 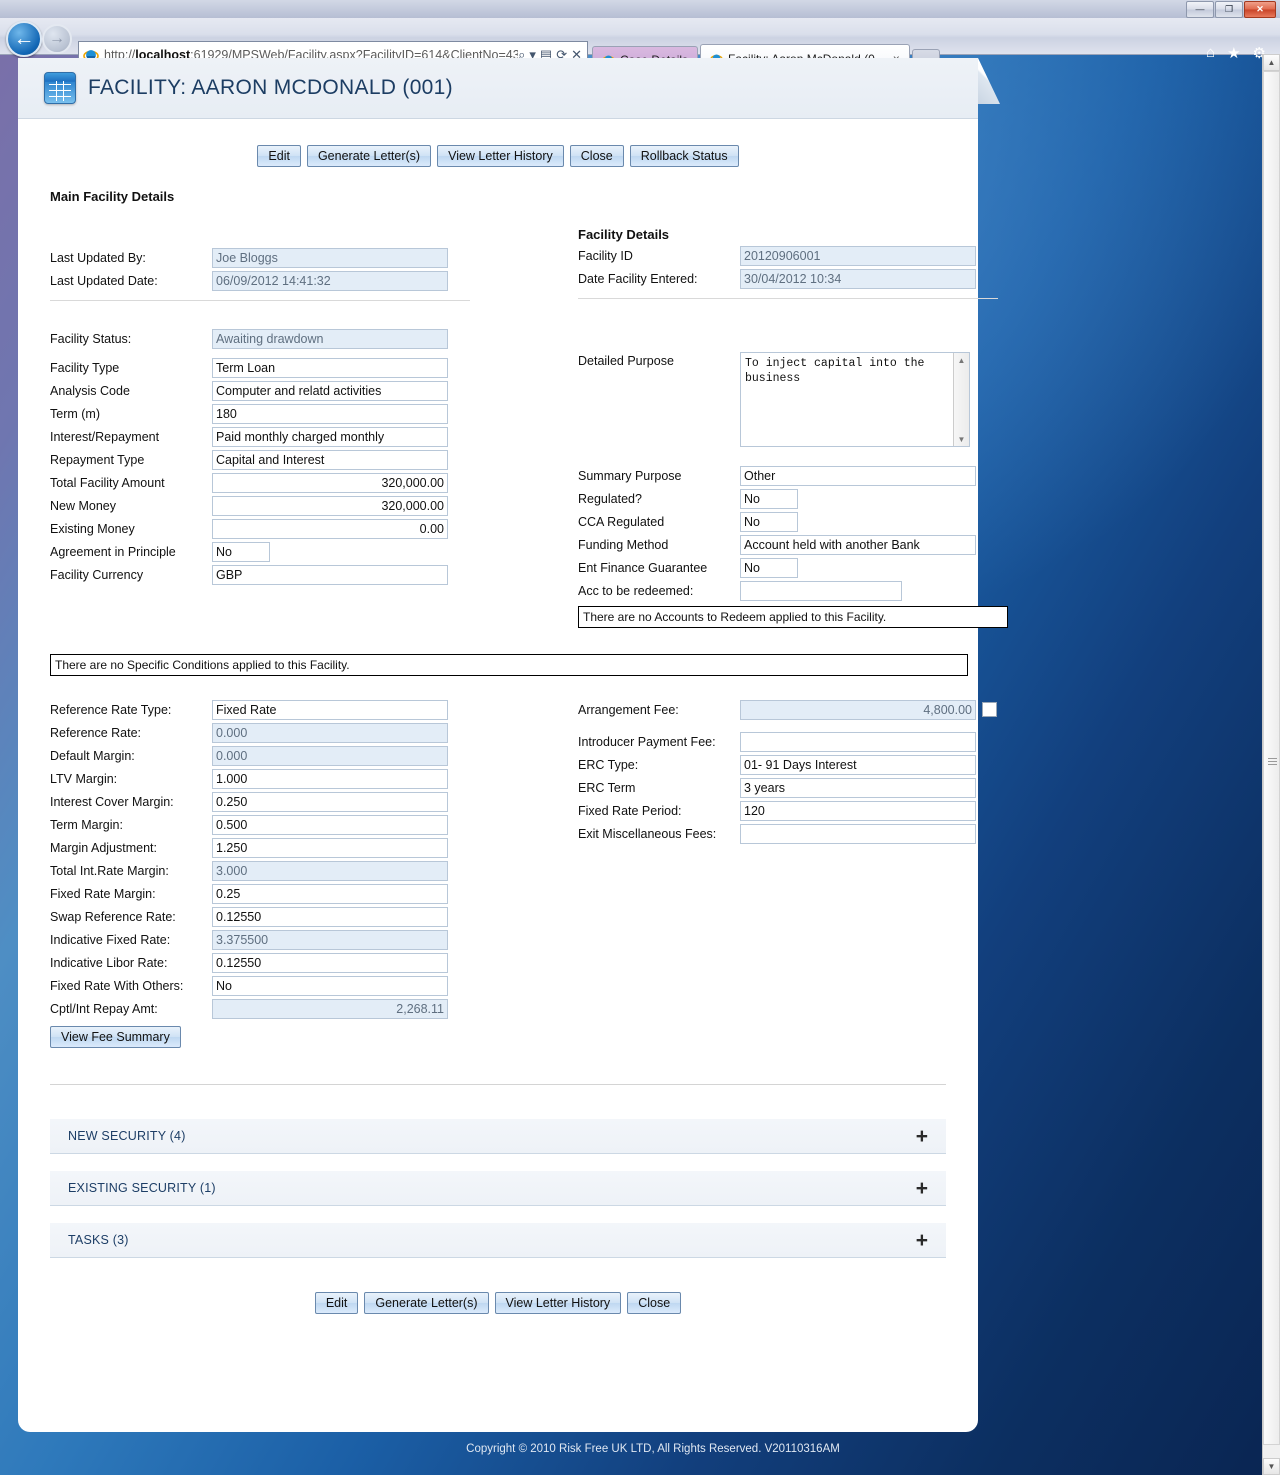 What do you see at coordinates (330, 985) in the screenshot?
I see `fixed-rate-with-others-input: No` at bounding box center [330, 985].